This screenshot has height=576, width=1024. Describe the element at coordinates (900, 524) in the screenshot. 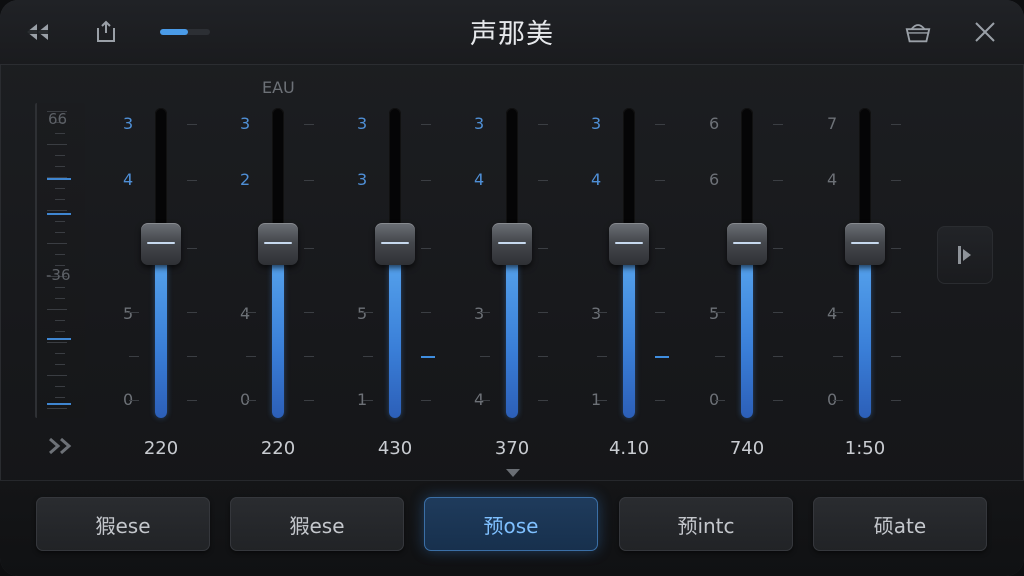

I see `preset-button-5: 硕ate` at that location.